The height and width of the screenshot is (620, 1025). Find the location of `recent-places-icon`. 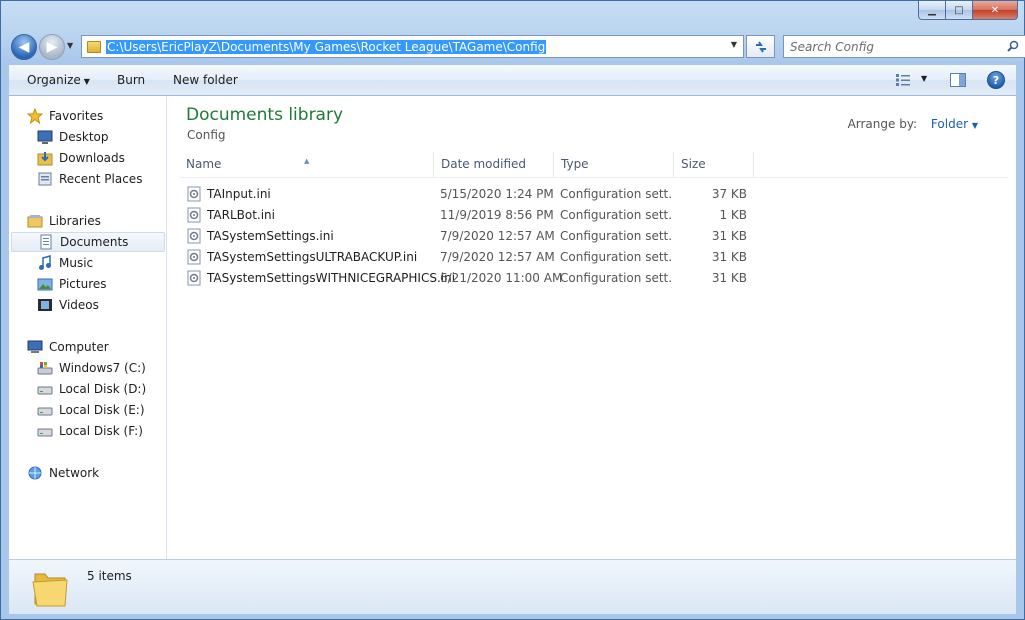

recent-places-icon is located at coordinates (45, 179).